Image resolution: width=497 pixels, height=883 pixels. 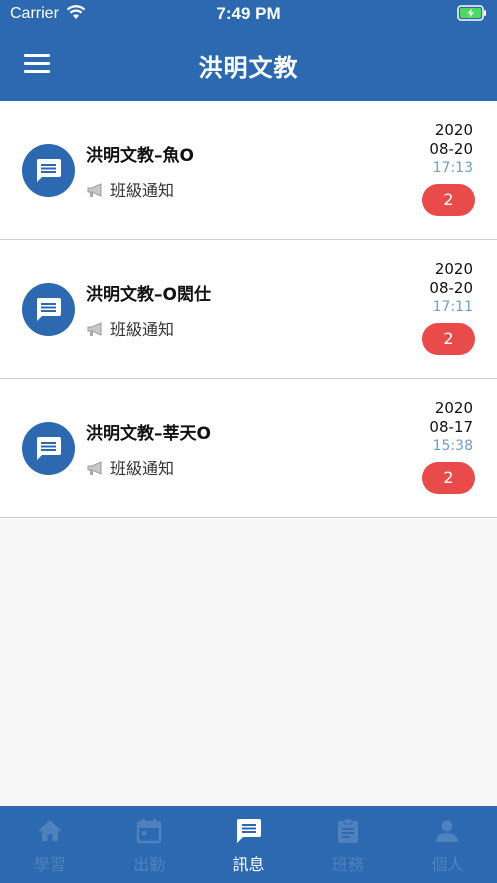 What do you see at coordinates (452, 446) in the screenshot?
I see `message-time: 15:38` at bounding box center [452, 446].